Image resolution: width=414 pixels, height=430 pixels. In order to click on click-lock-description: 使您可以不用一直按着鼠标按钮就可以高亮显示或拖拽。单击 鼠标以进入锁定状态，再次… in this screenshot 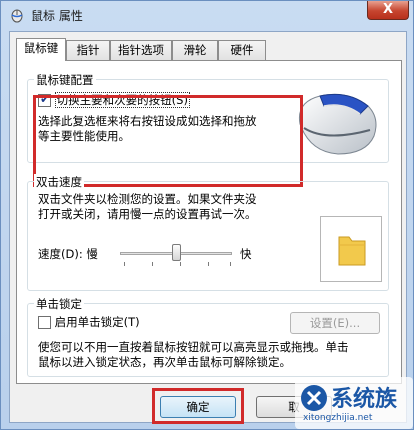, I will do `click(193, 355)`.